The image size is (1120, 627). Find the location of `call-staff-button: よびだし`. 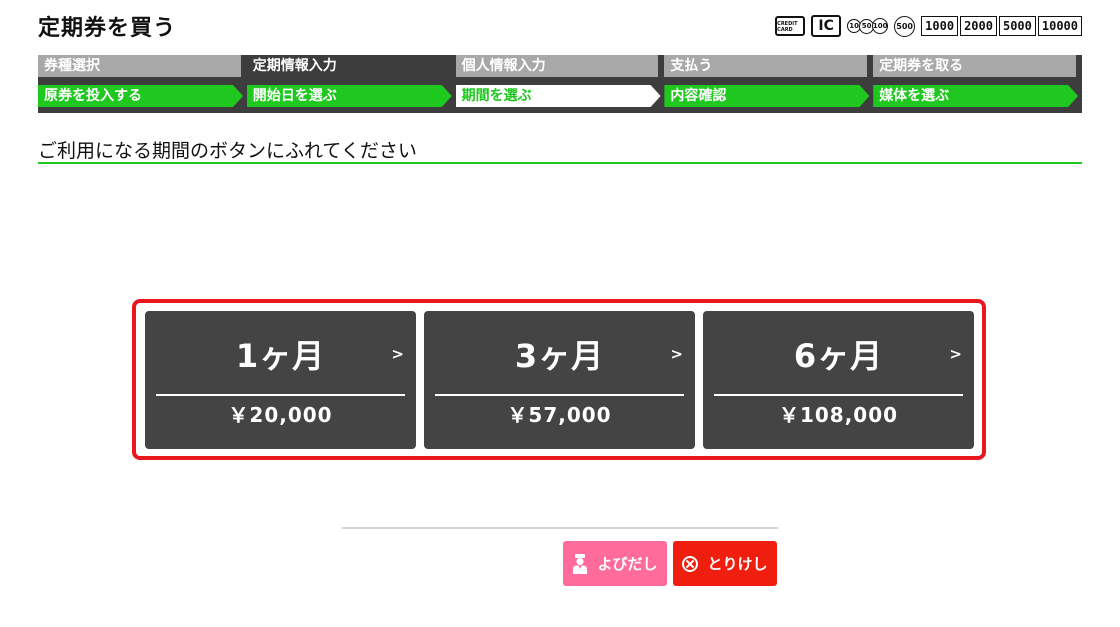

call-staff-button: よびだし is located at coordinates (615, 563).